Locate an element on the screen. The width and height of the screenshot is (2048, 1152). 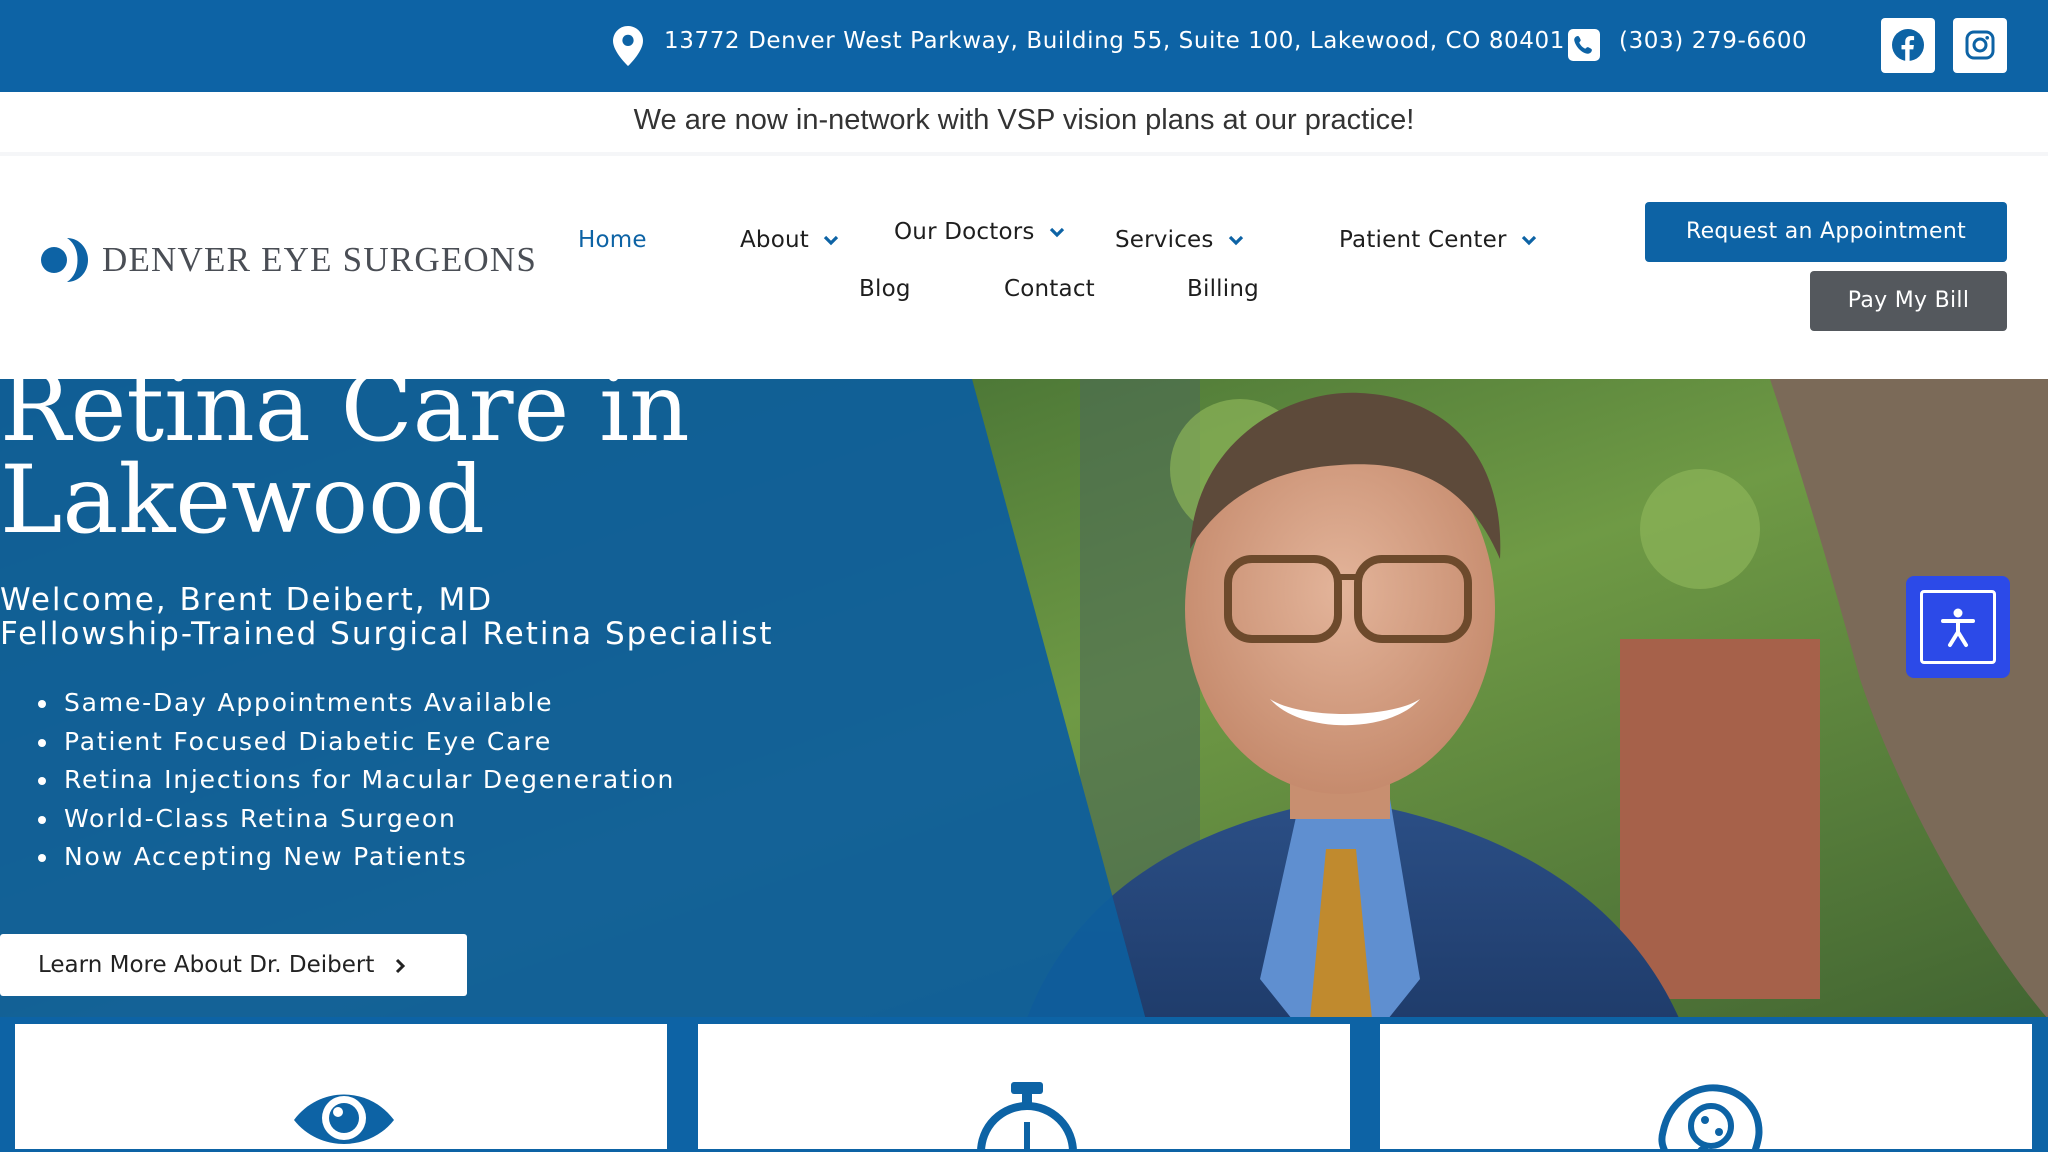
nav-services: Services is located at coordinates (1179, 240).